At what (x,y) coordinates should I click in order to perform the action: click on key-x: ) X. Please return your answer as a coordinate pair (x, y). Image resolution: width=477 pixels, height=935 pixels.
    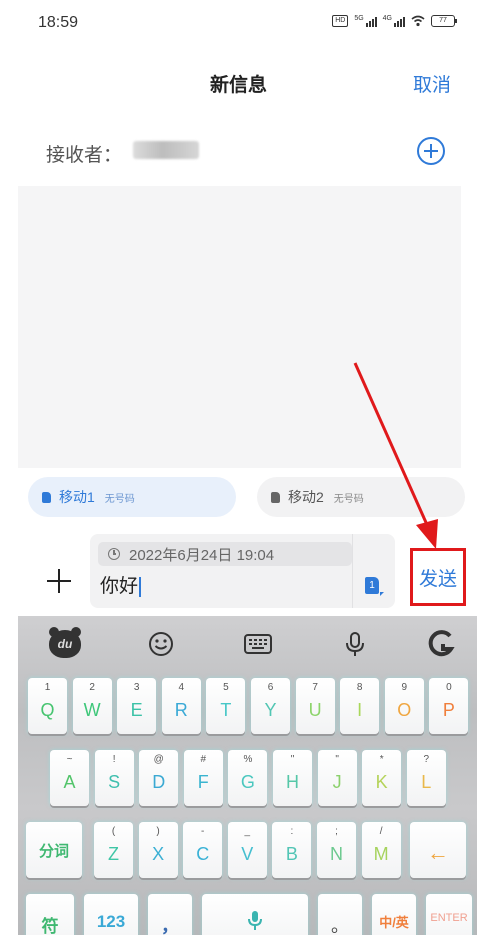
    Looking at the image, I should click on (158, 850).